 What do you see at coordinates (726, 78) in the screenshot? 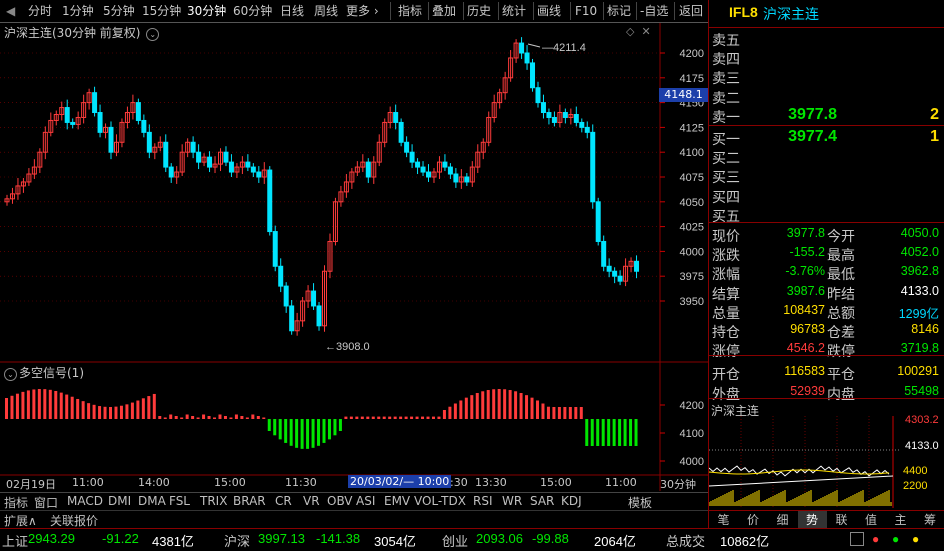
I see `orderbook-label: 卖三` at bounding box center [726, 78].